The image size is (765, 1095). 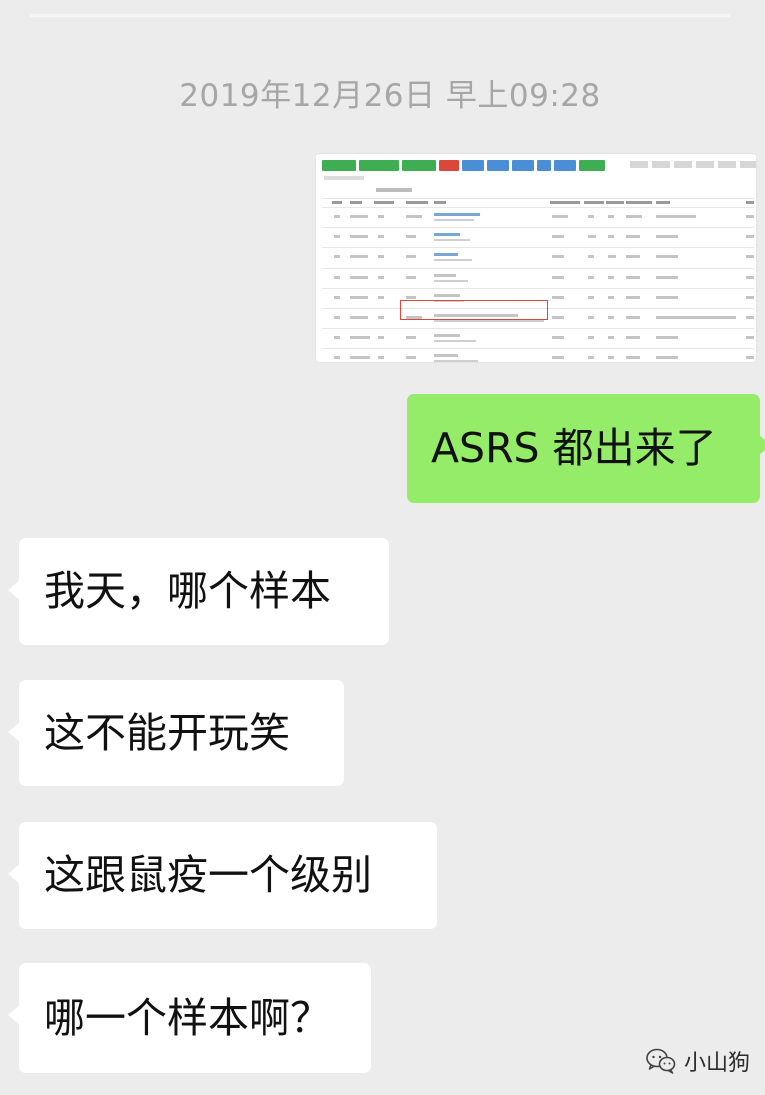 What do you see at coordinates (463, 165) in the screenshot?
I see `image-toolbar-preview` at bounding box center [463, 165].